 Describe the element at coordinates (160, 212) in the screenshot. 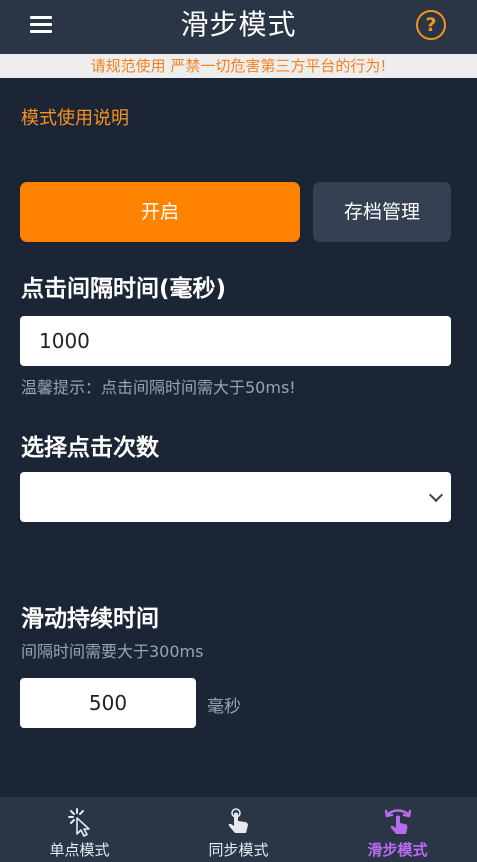

I see `start-button: 开启` at that location.